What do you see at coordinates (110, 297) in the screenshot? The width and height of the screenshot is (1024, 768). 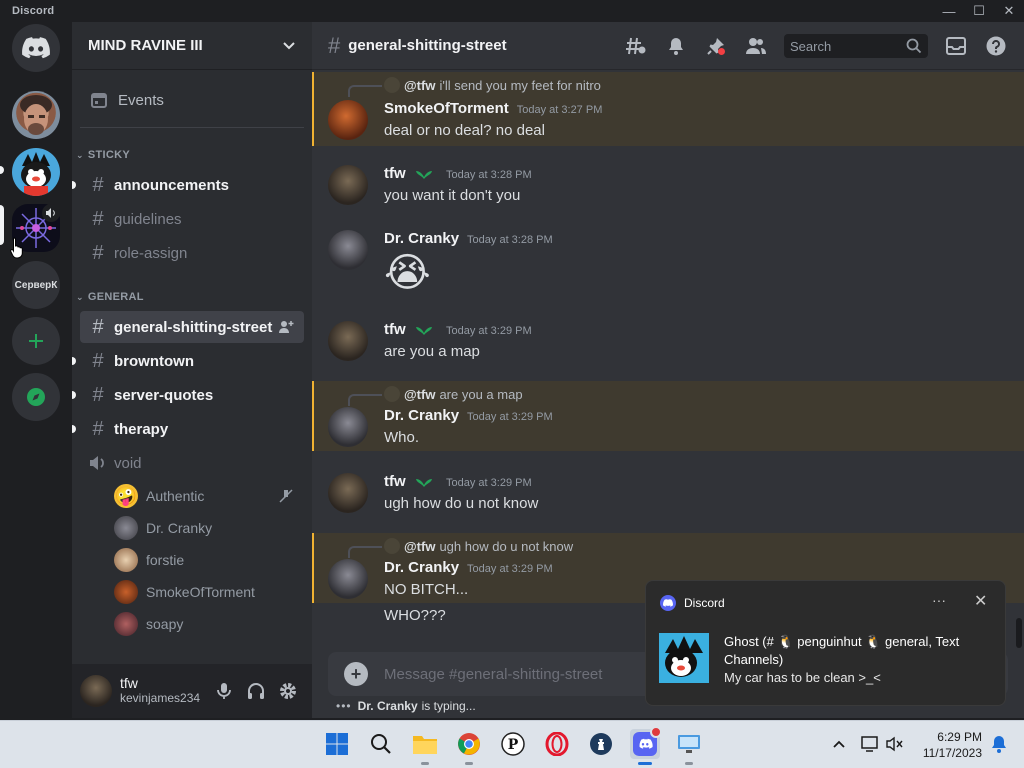 I see `category-general: ⌄ GENERAL` at bounding box center [110, 297].